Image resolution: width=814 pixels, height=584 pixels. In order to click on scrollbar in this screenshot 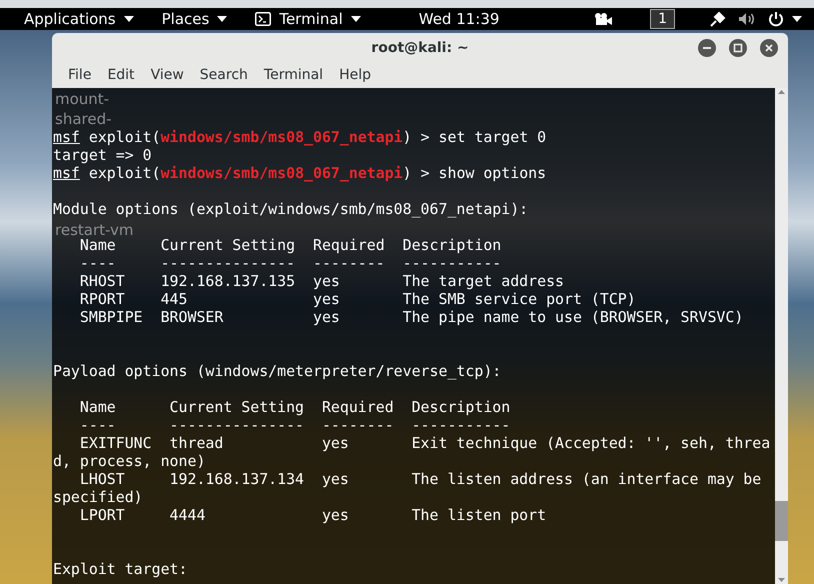, I will do `click(781, 336)`.